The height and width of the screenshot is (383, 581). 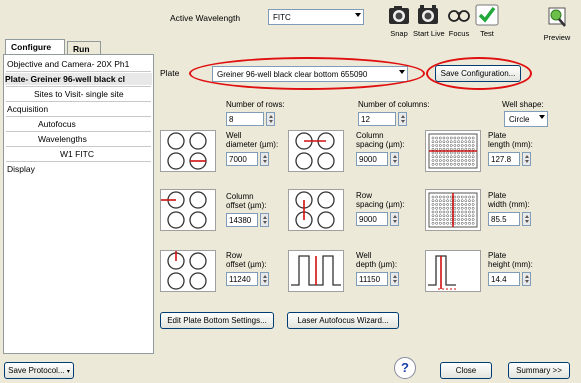 I want to click on well-depth-field: 11150, so click(x=372, y=279).